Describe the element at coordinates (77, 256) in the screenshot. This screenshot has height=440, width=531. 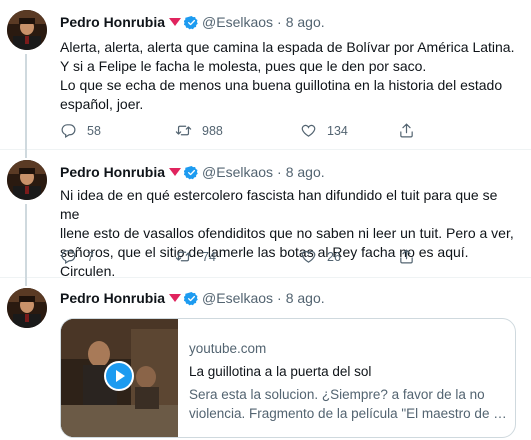
I see `reply-button: 7` at that location.